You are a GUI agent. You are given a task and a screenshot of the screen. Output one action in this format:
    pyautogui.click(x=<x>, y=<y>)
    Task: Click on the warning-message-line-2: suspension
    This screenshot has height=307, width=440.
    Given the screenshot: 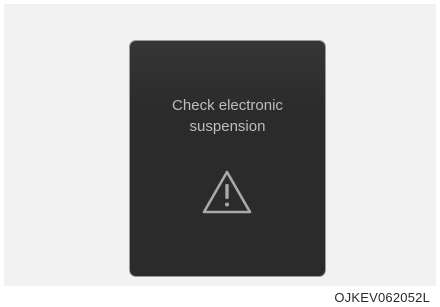 What is the action you would take?
    pyautogui.click(x=227, y=126)
    